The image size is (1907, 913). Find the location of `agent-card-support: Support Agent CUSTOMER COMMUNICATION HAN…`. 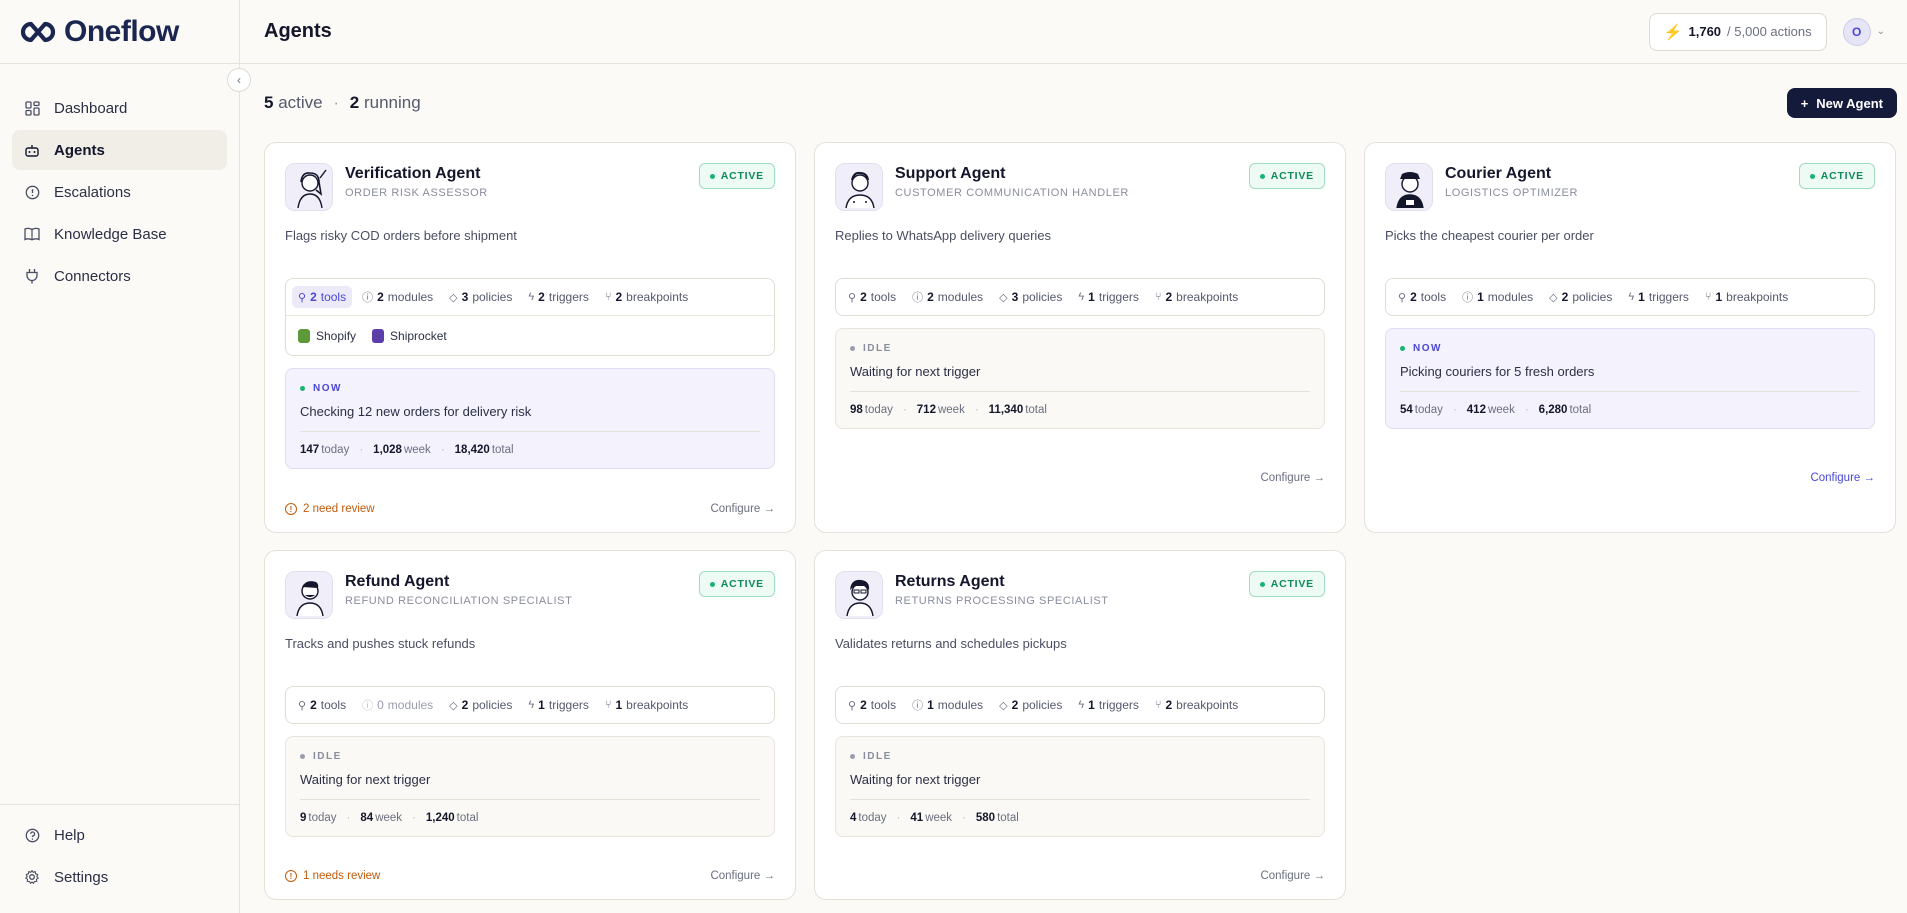

agent-card-support: Support Agent CUSTOMER COMMUNICATION HAN… is located at coordinates (1080, 337).